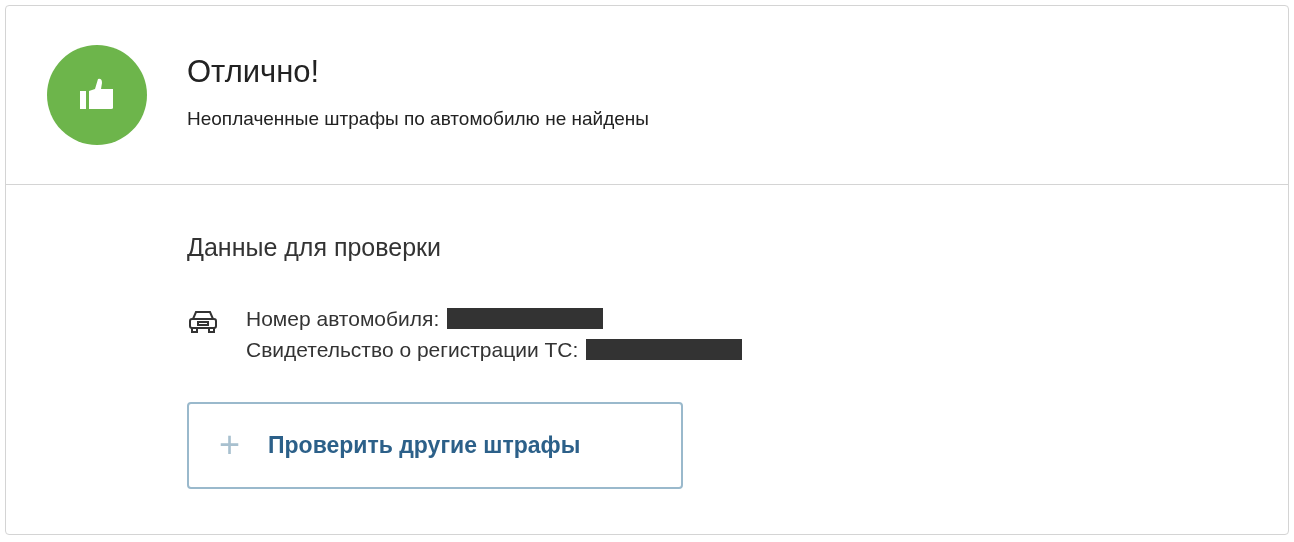  I want to click on field-label: Номер автомобиля:, so click(343, 318).